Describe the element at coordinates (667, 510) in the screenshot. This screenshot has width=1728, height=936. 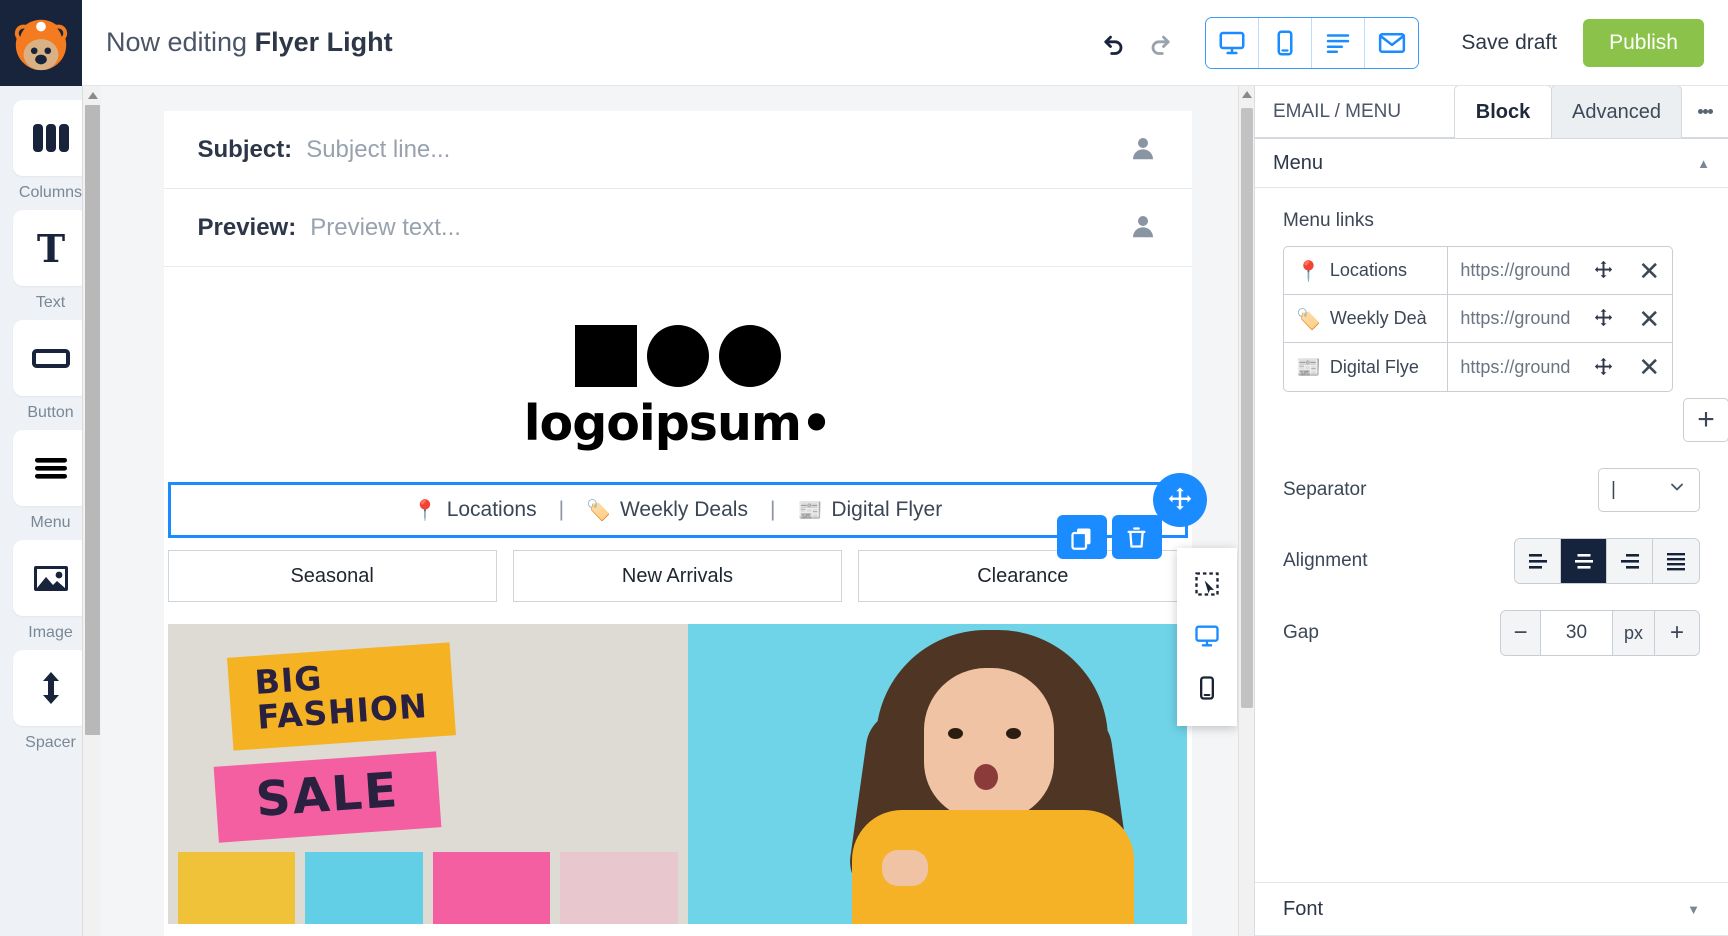
I see `canvas-menu-link-2: 🏷️ Weekly Deals` at that location.